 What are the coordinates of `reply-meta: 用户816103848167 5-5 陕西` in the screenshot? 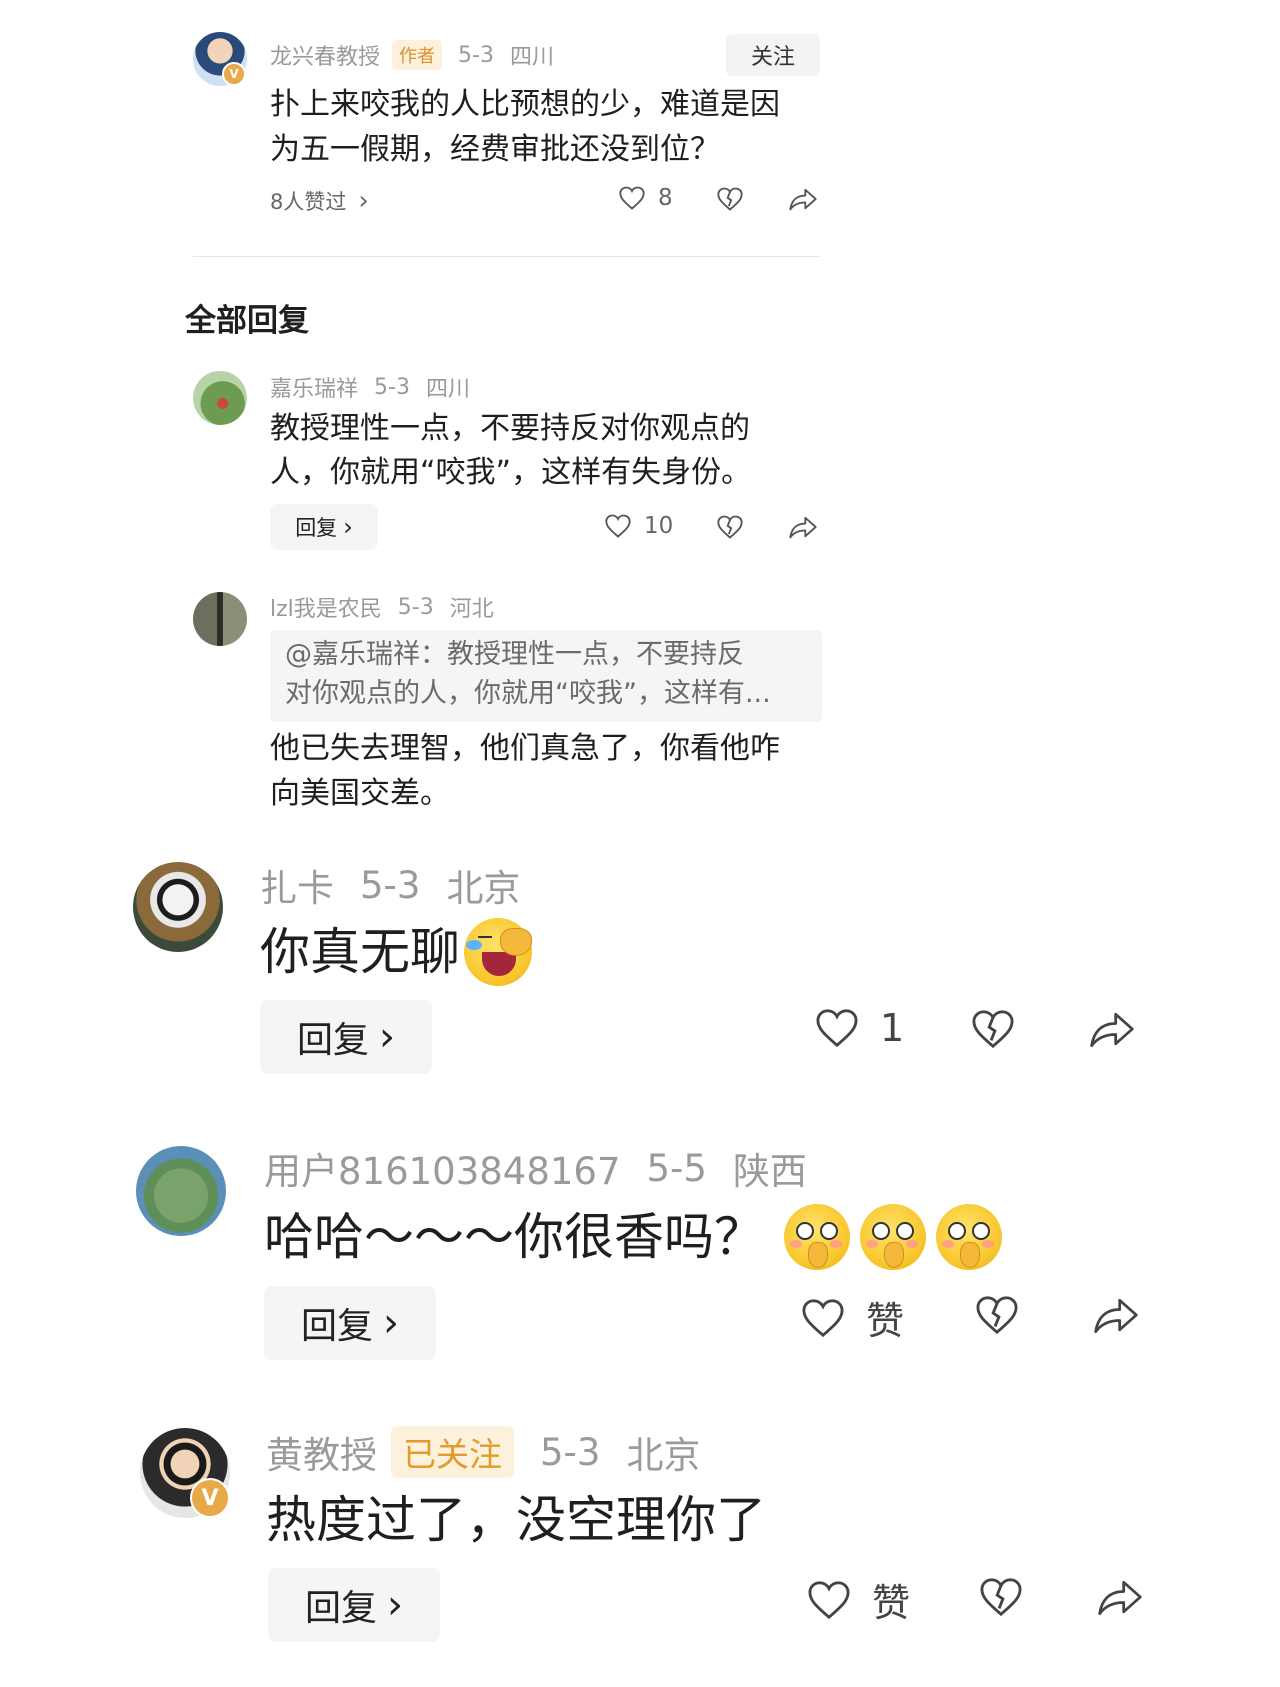 It's located at (535, 1169).